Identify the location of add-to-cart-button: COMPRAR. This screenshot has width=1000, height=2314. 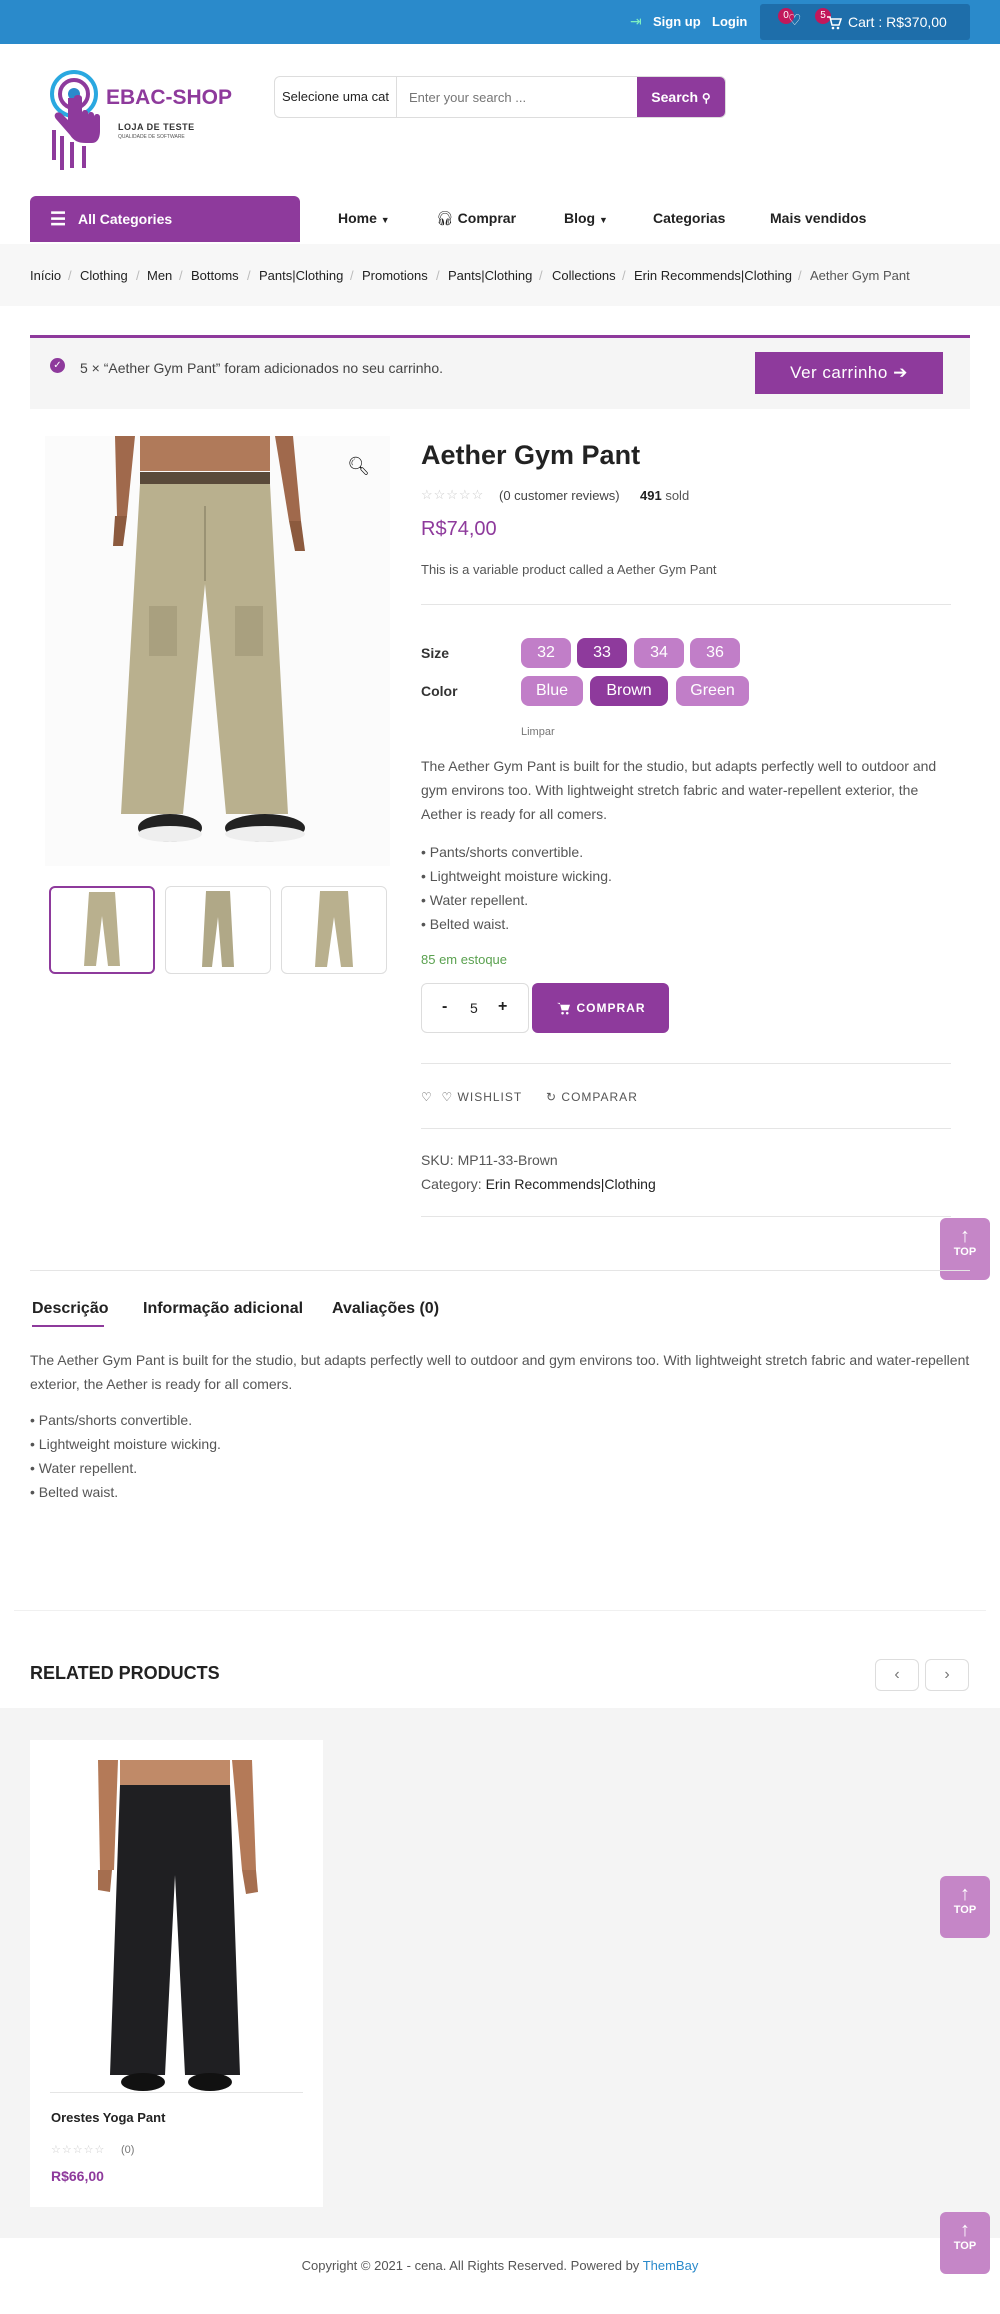
(600, 1008).